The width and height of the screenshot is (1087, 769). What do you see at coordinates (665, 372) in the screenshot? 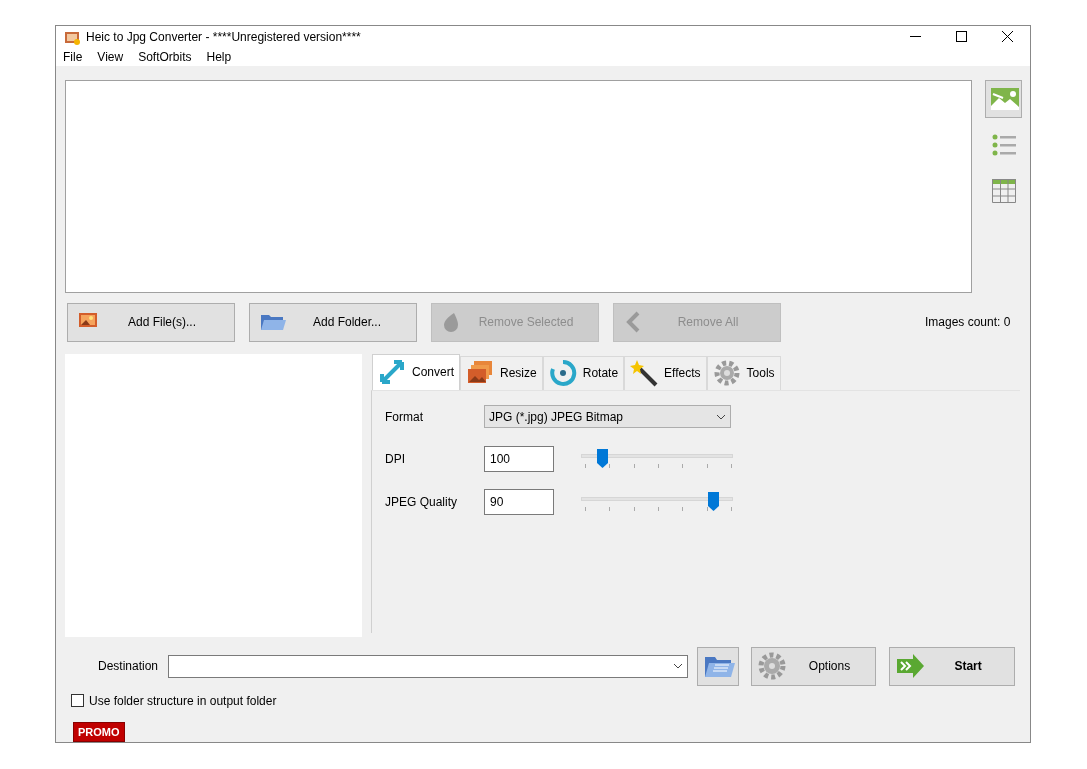
I see `tab: Effects` at bounding box center [665, 372].